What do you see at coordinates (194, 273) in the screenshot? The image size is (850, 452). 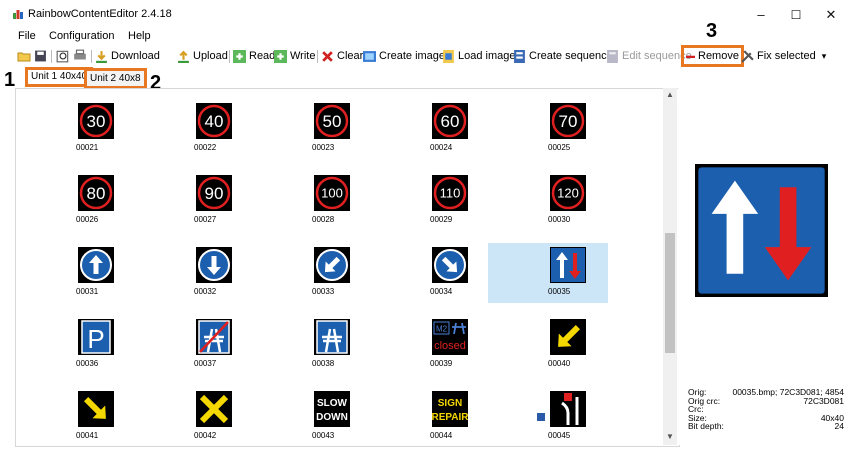 I see `image-cell: 00032` at bounding box center [194, 273].